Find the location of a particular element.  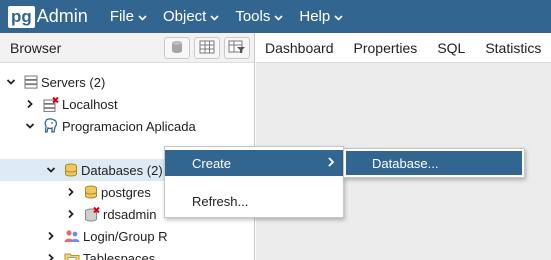

postgresql-elephant-icon is located at coordinates (51, 126).